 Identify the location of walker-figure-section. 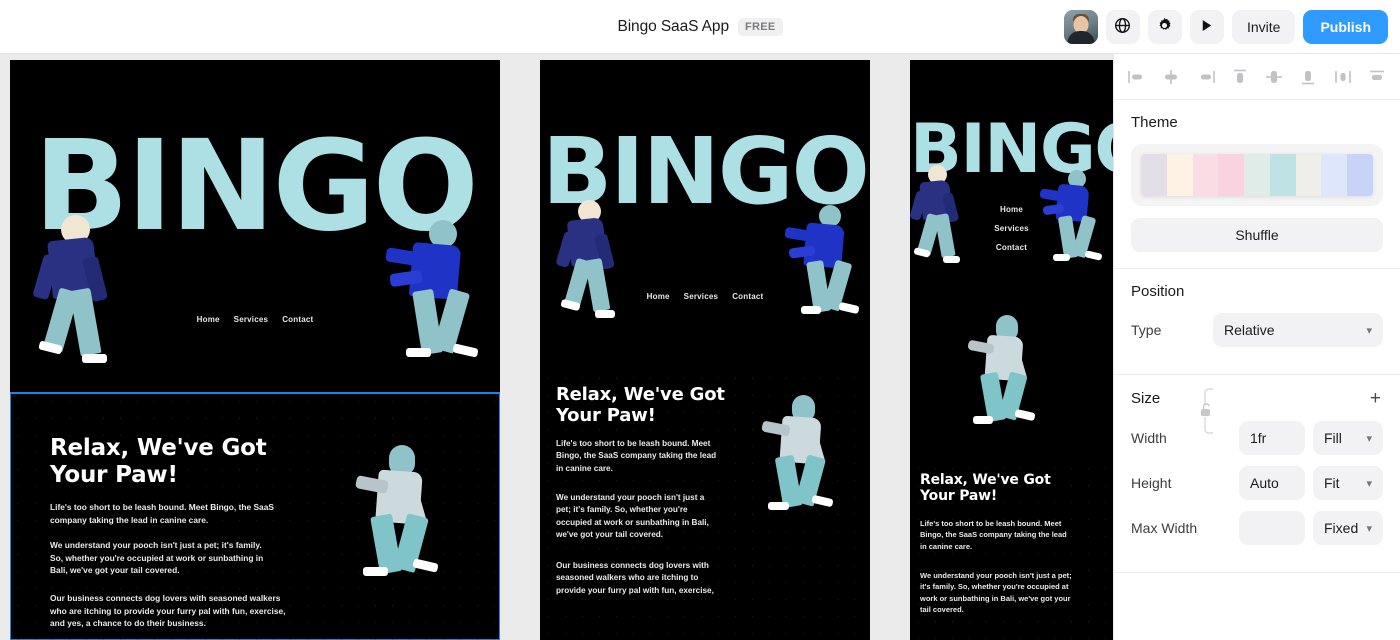
(407, 512).